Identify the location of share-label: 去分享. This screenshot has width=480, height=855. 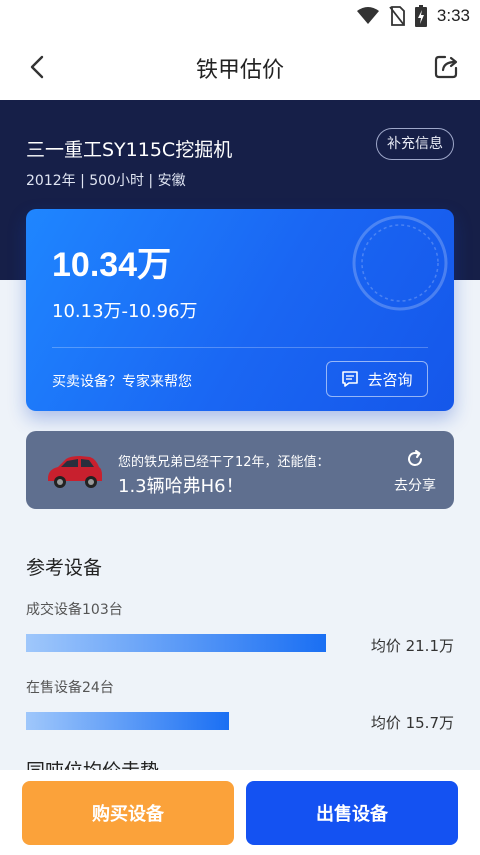
(415, 486).